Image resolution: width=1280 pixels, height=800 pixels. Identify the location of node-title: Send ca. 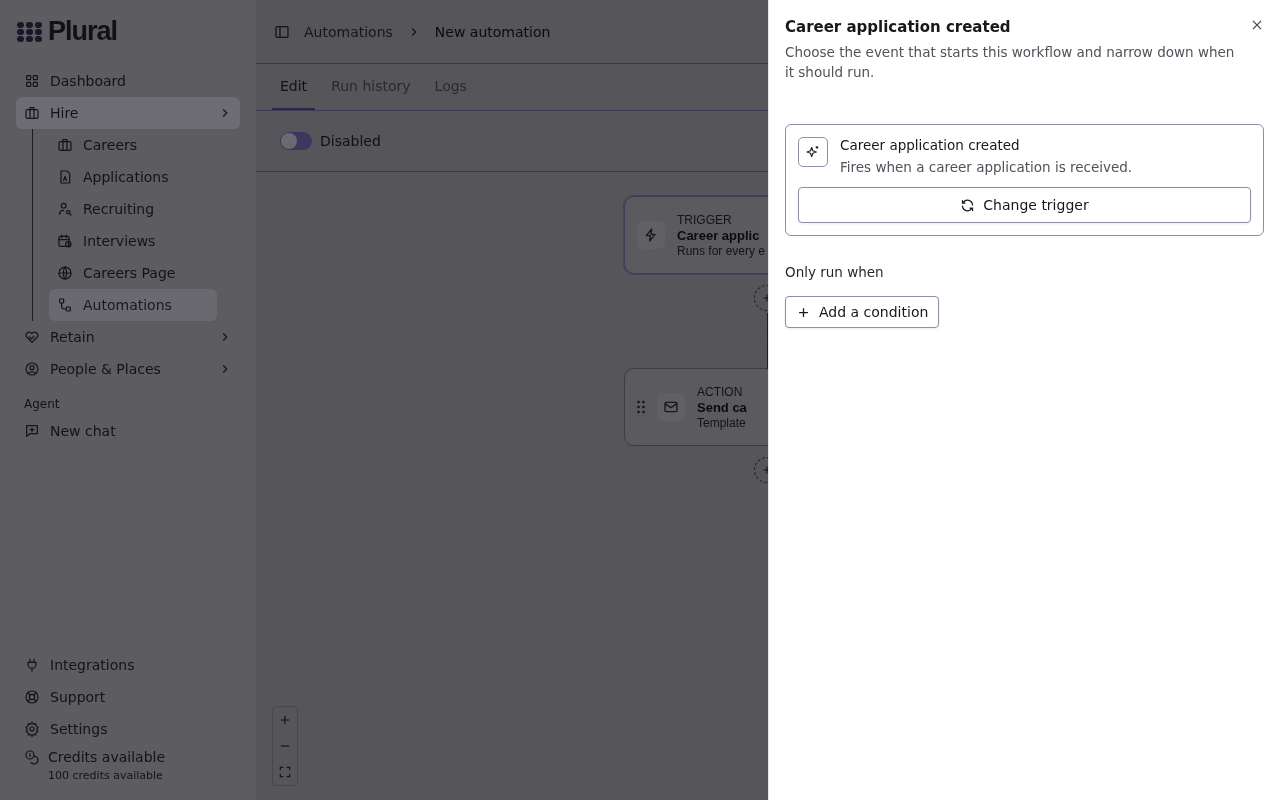
(722, 407).